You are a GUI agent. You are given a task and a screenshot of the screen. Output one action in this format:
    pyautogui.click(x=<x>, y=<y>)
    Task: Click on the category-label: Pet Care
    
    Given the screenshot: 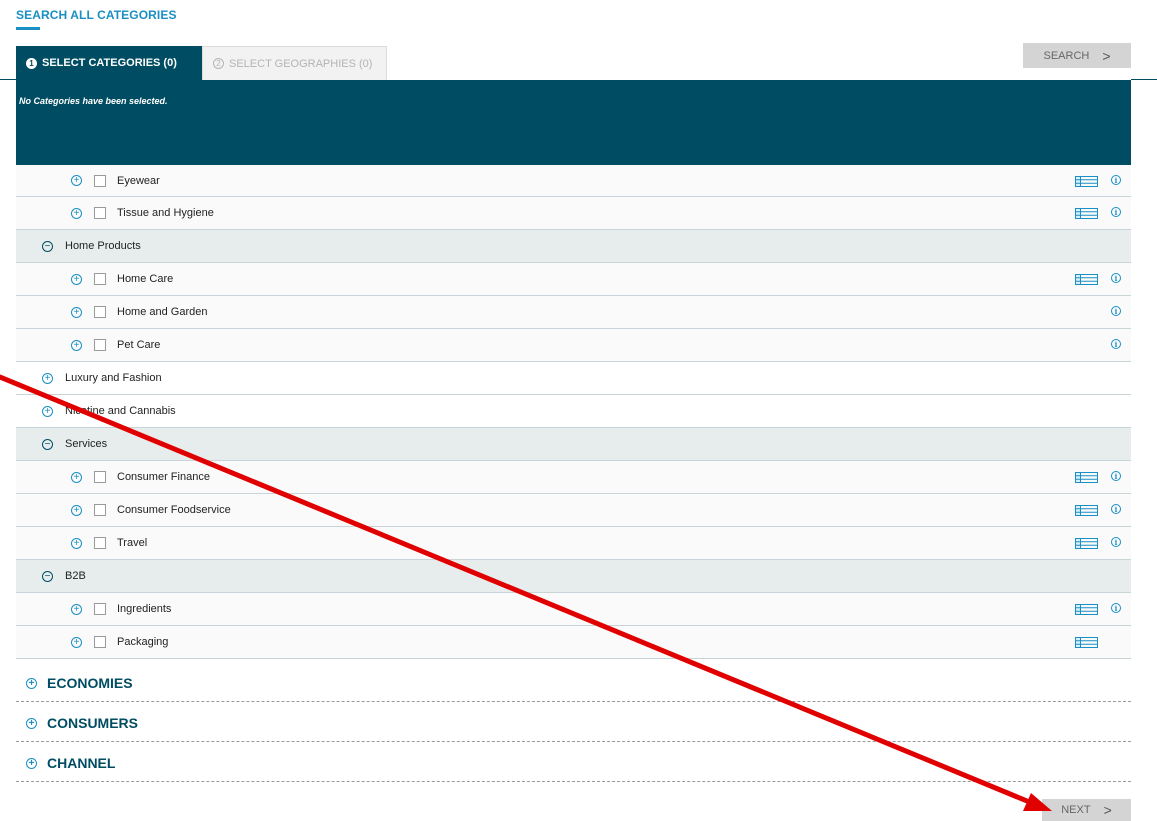 What is the action you would take?
    pyautogui.click(x=139, y=345)
    